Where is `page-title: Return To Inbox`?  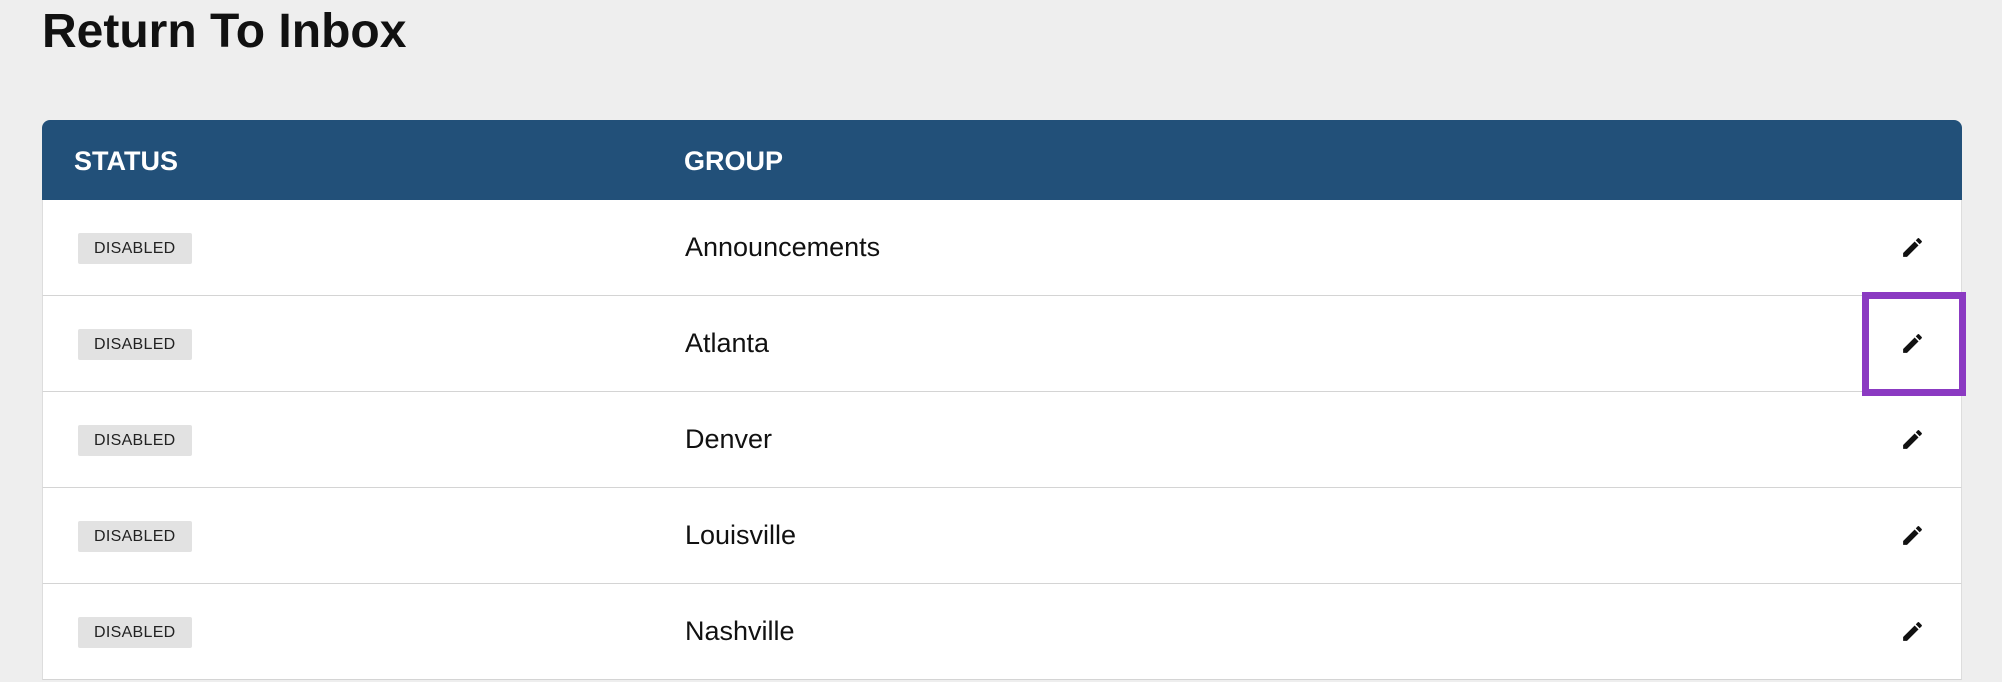
page-title: Return To Inbox is located at coordinates (224, 31).